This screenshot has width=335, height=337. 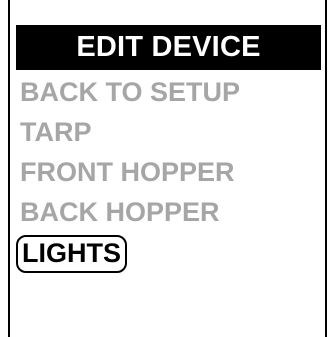 I want to click on menu-item-front-hopper: FRONT HOPPER, so click(x=130, y=172).